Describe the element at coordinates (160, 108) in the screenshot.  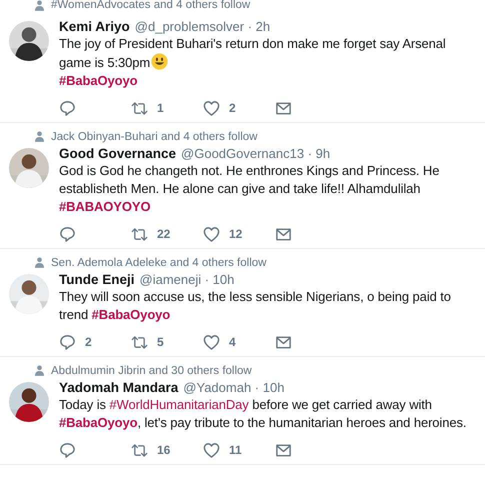
I see `retweet-count: 1` at that location.